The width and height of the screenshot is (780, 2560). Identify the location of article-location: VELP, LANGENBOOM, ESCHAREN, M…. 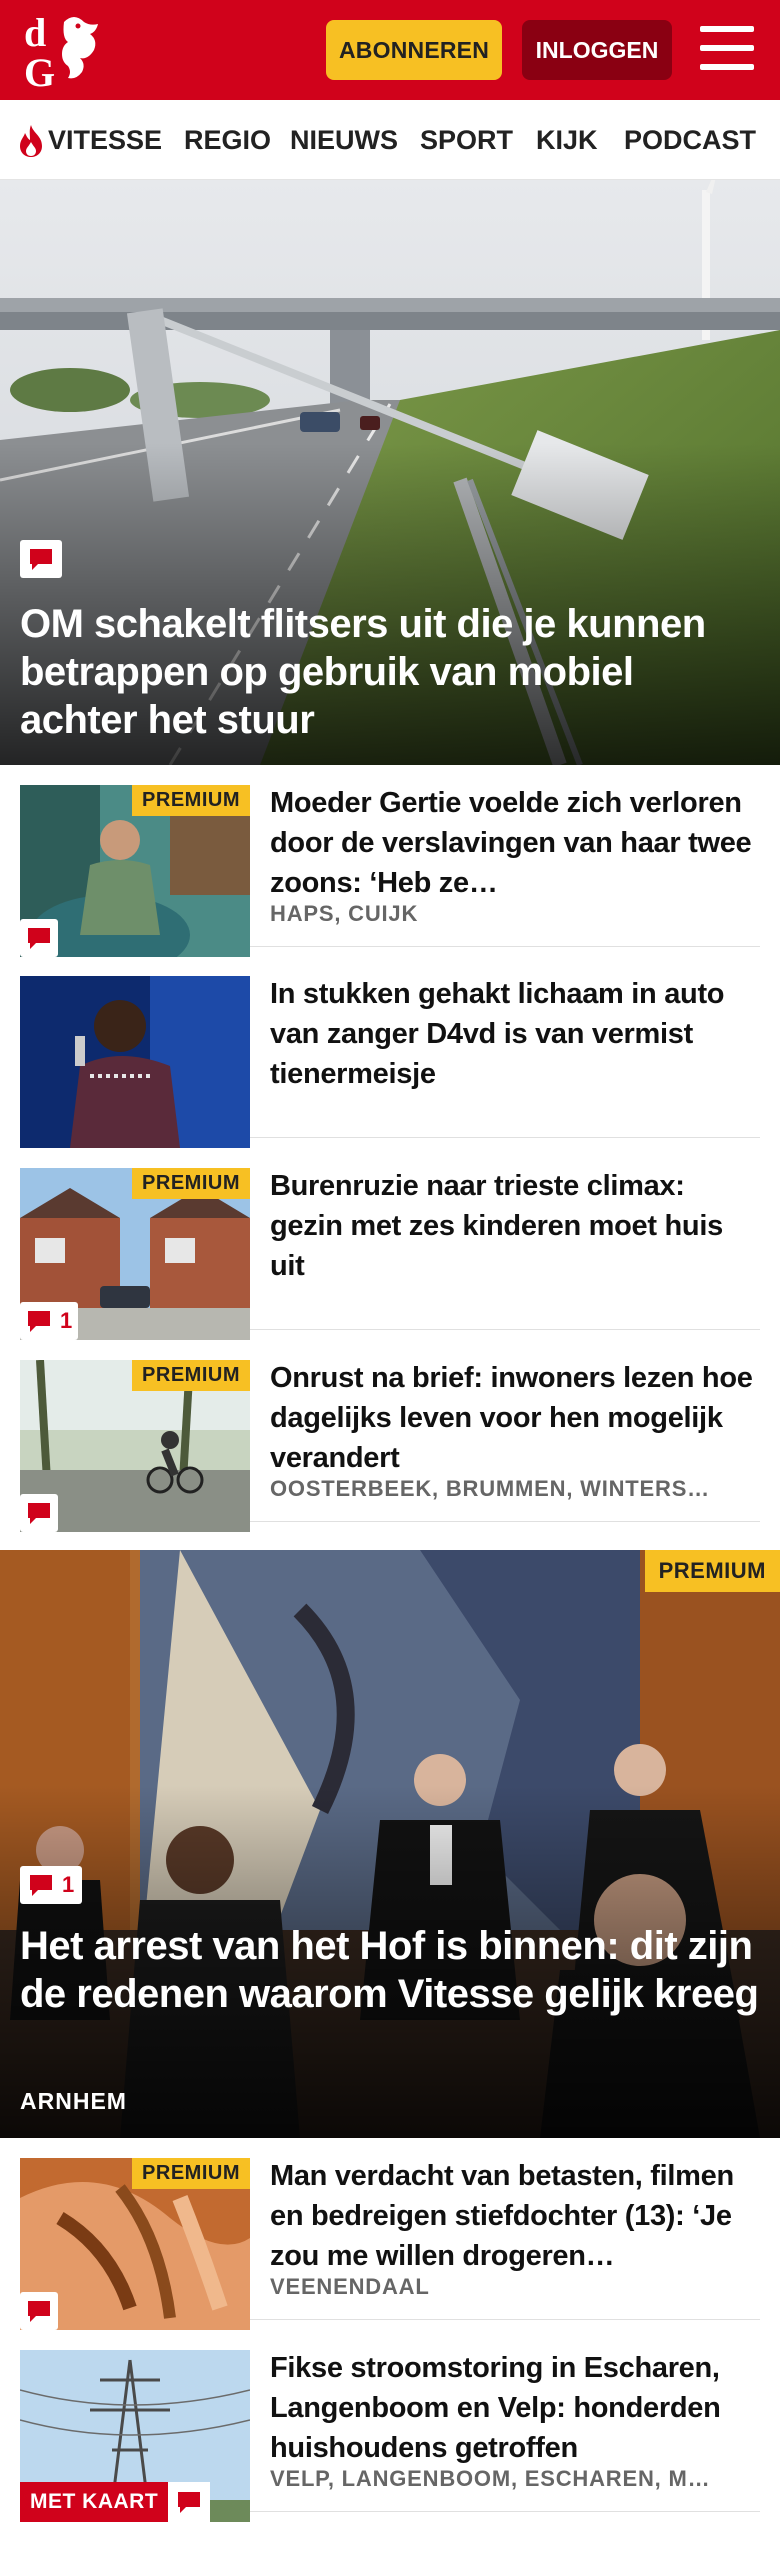
(490, 2478).